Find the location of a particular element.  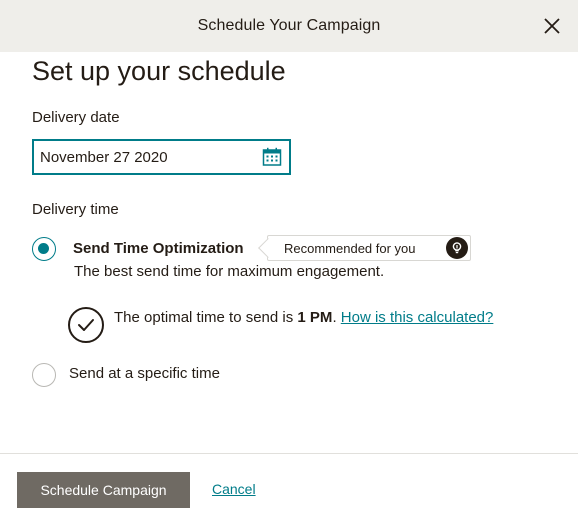

delivery-date-input is located at coordinates (150, 157).